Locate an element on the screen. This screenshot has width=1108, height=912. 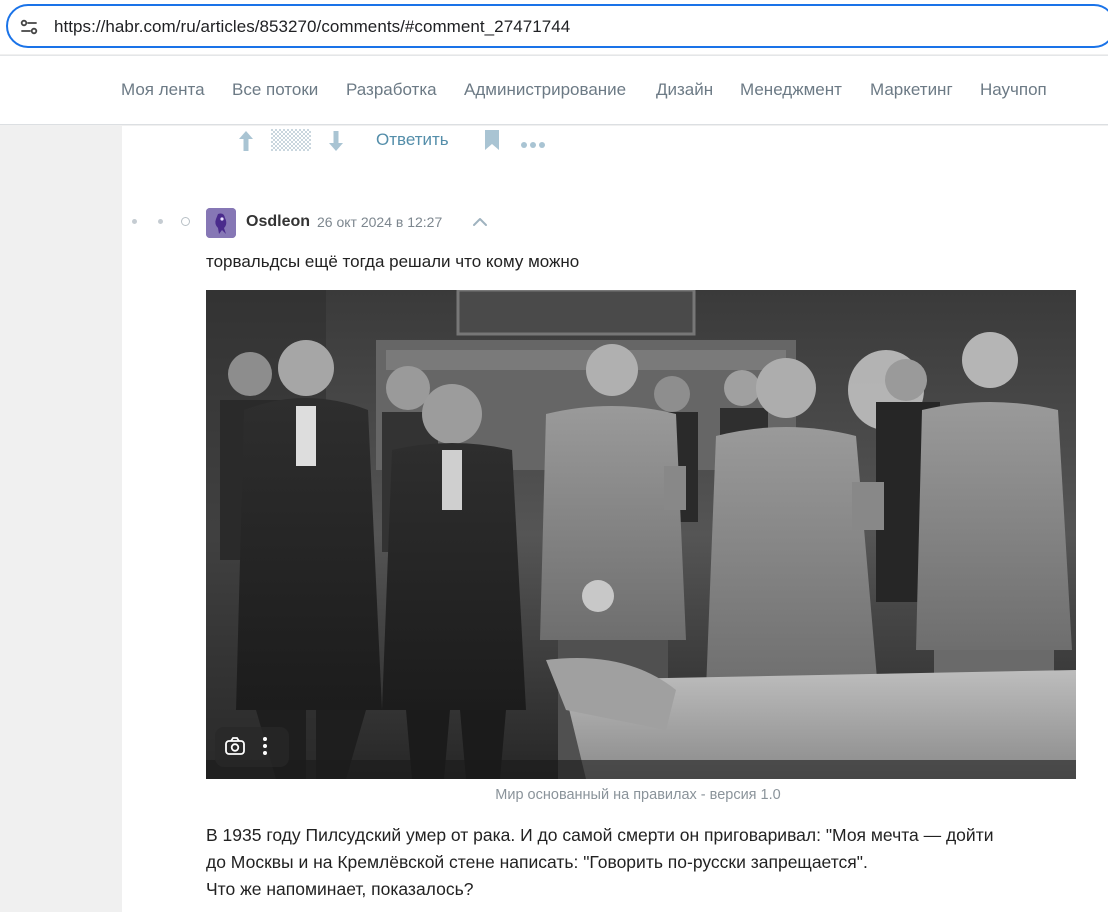
camera-search-icon is located at coordinates (235, 746).